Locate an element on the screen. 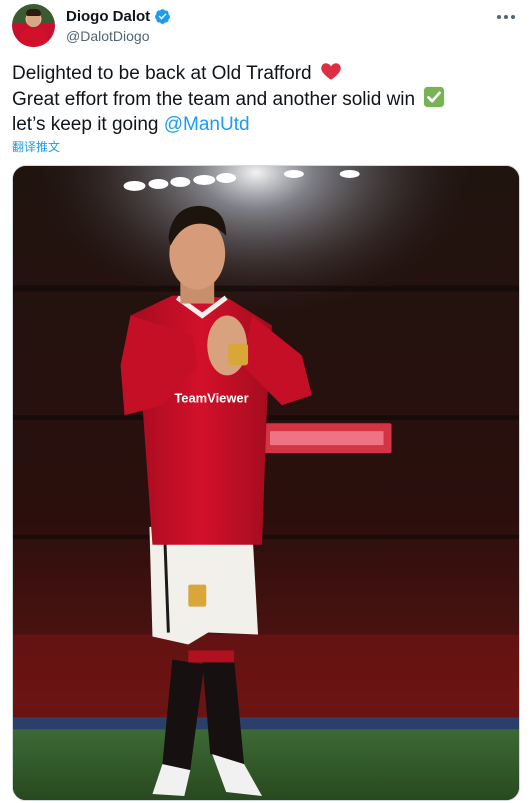  tweet-header: Diogo Dalot @DalotDiogo is located at coordinates (265, 26).